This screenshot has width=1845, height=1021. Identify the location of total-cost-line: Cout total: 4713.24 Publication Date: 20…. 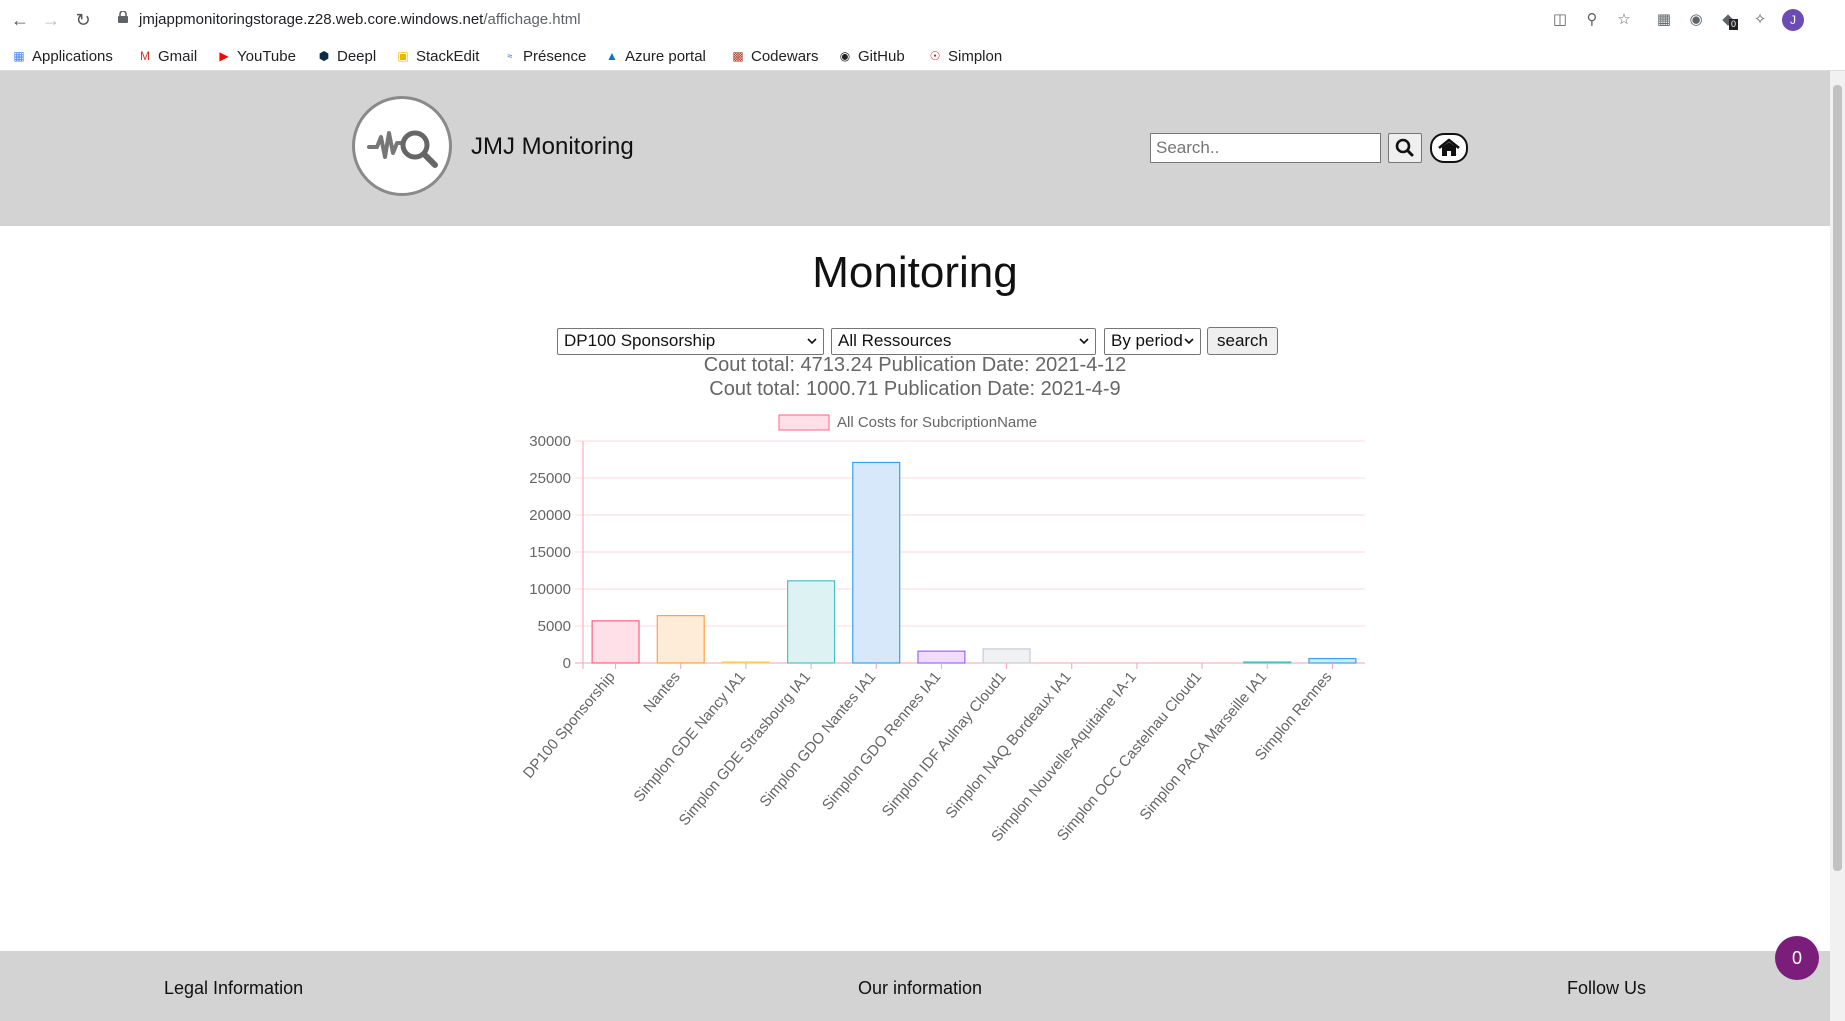
(915, 365).